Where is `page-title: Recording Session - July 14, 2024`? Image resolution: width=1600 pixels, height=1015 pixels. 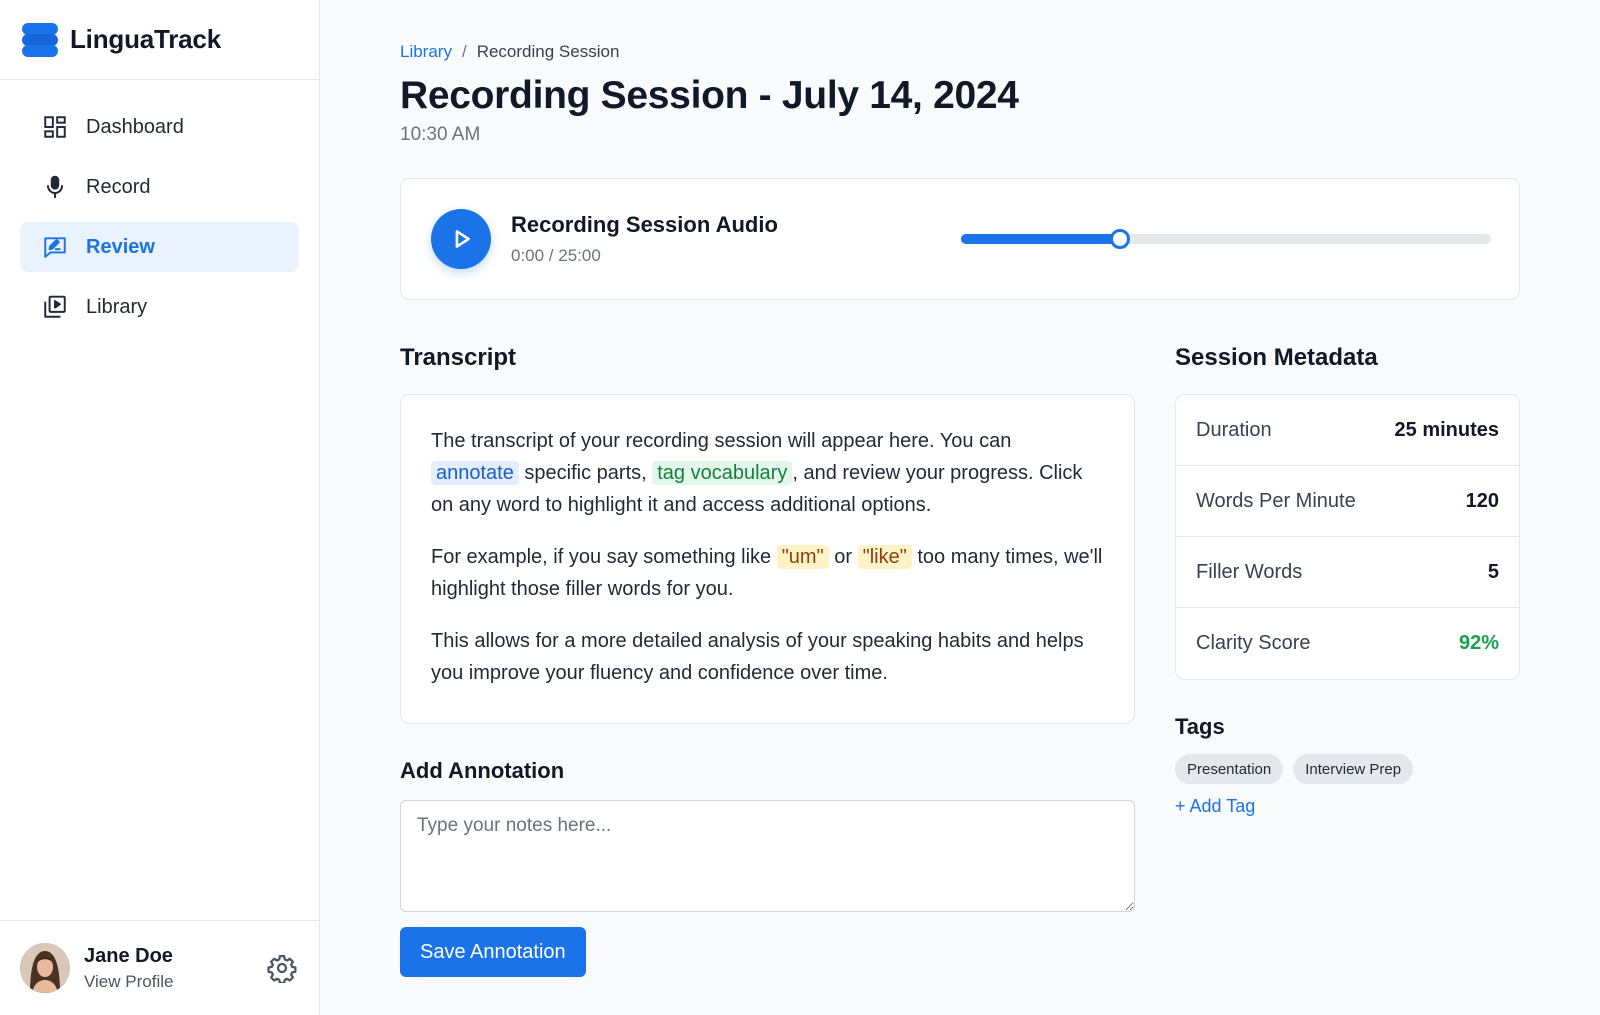 page-title: Recording Session - July 14, 2024 is located at coordinates (709, 95).